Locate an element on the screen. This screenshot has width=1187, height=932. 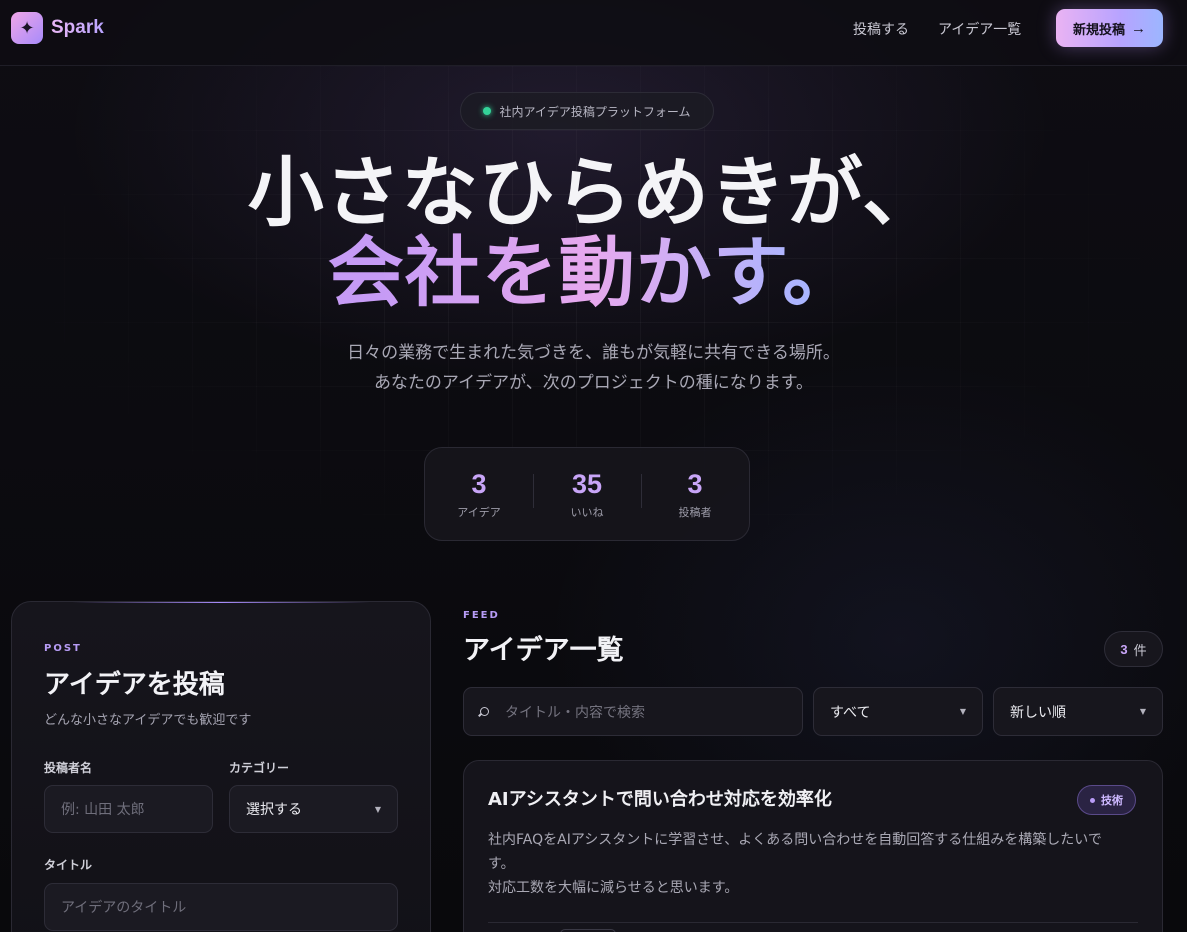
nav-link-ideas: アイデア一覧 is located at coordinates (979, 29).